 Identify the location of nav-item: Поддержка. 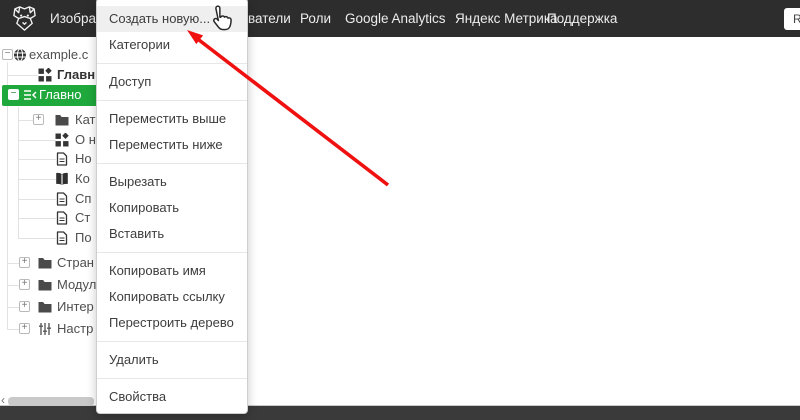
(582, 18).